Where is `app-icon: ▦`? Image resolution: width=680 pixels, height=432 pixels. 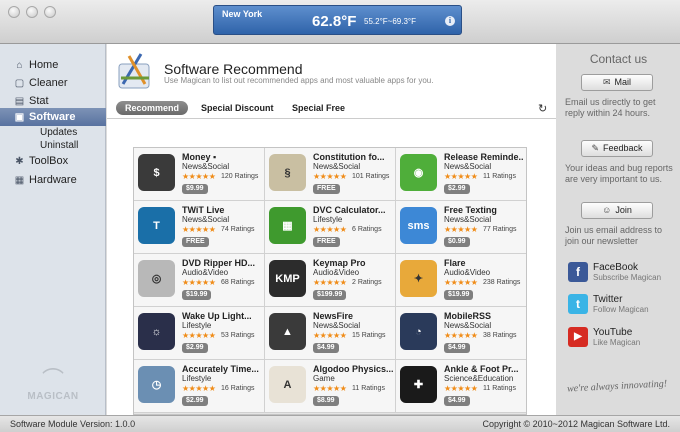 app-icon: ▦ is located at coordinates (287, 225).